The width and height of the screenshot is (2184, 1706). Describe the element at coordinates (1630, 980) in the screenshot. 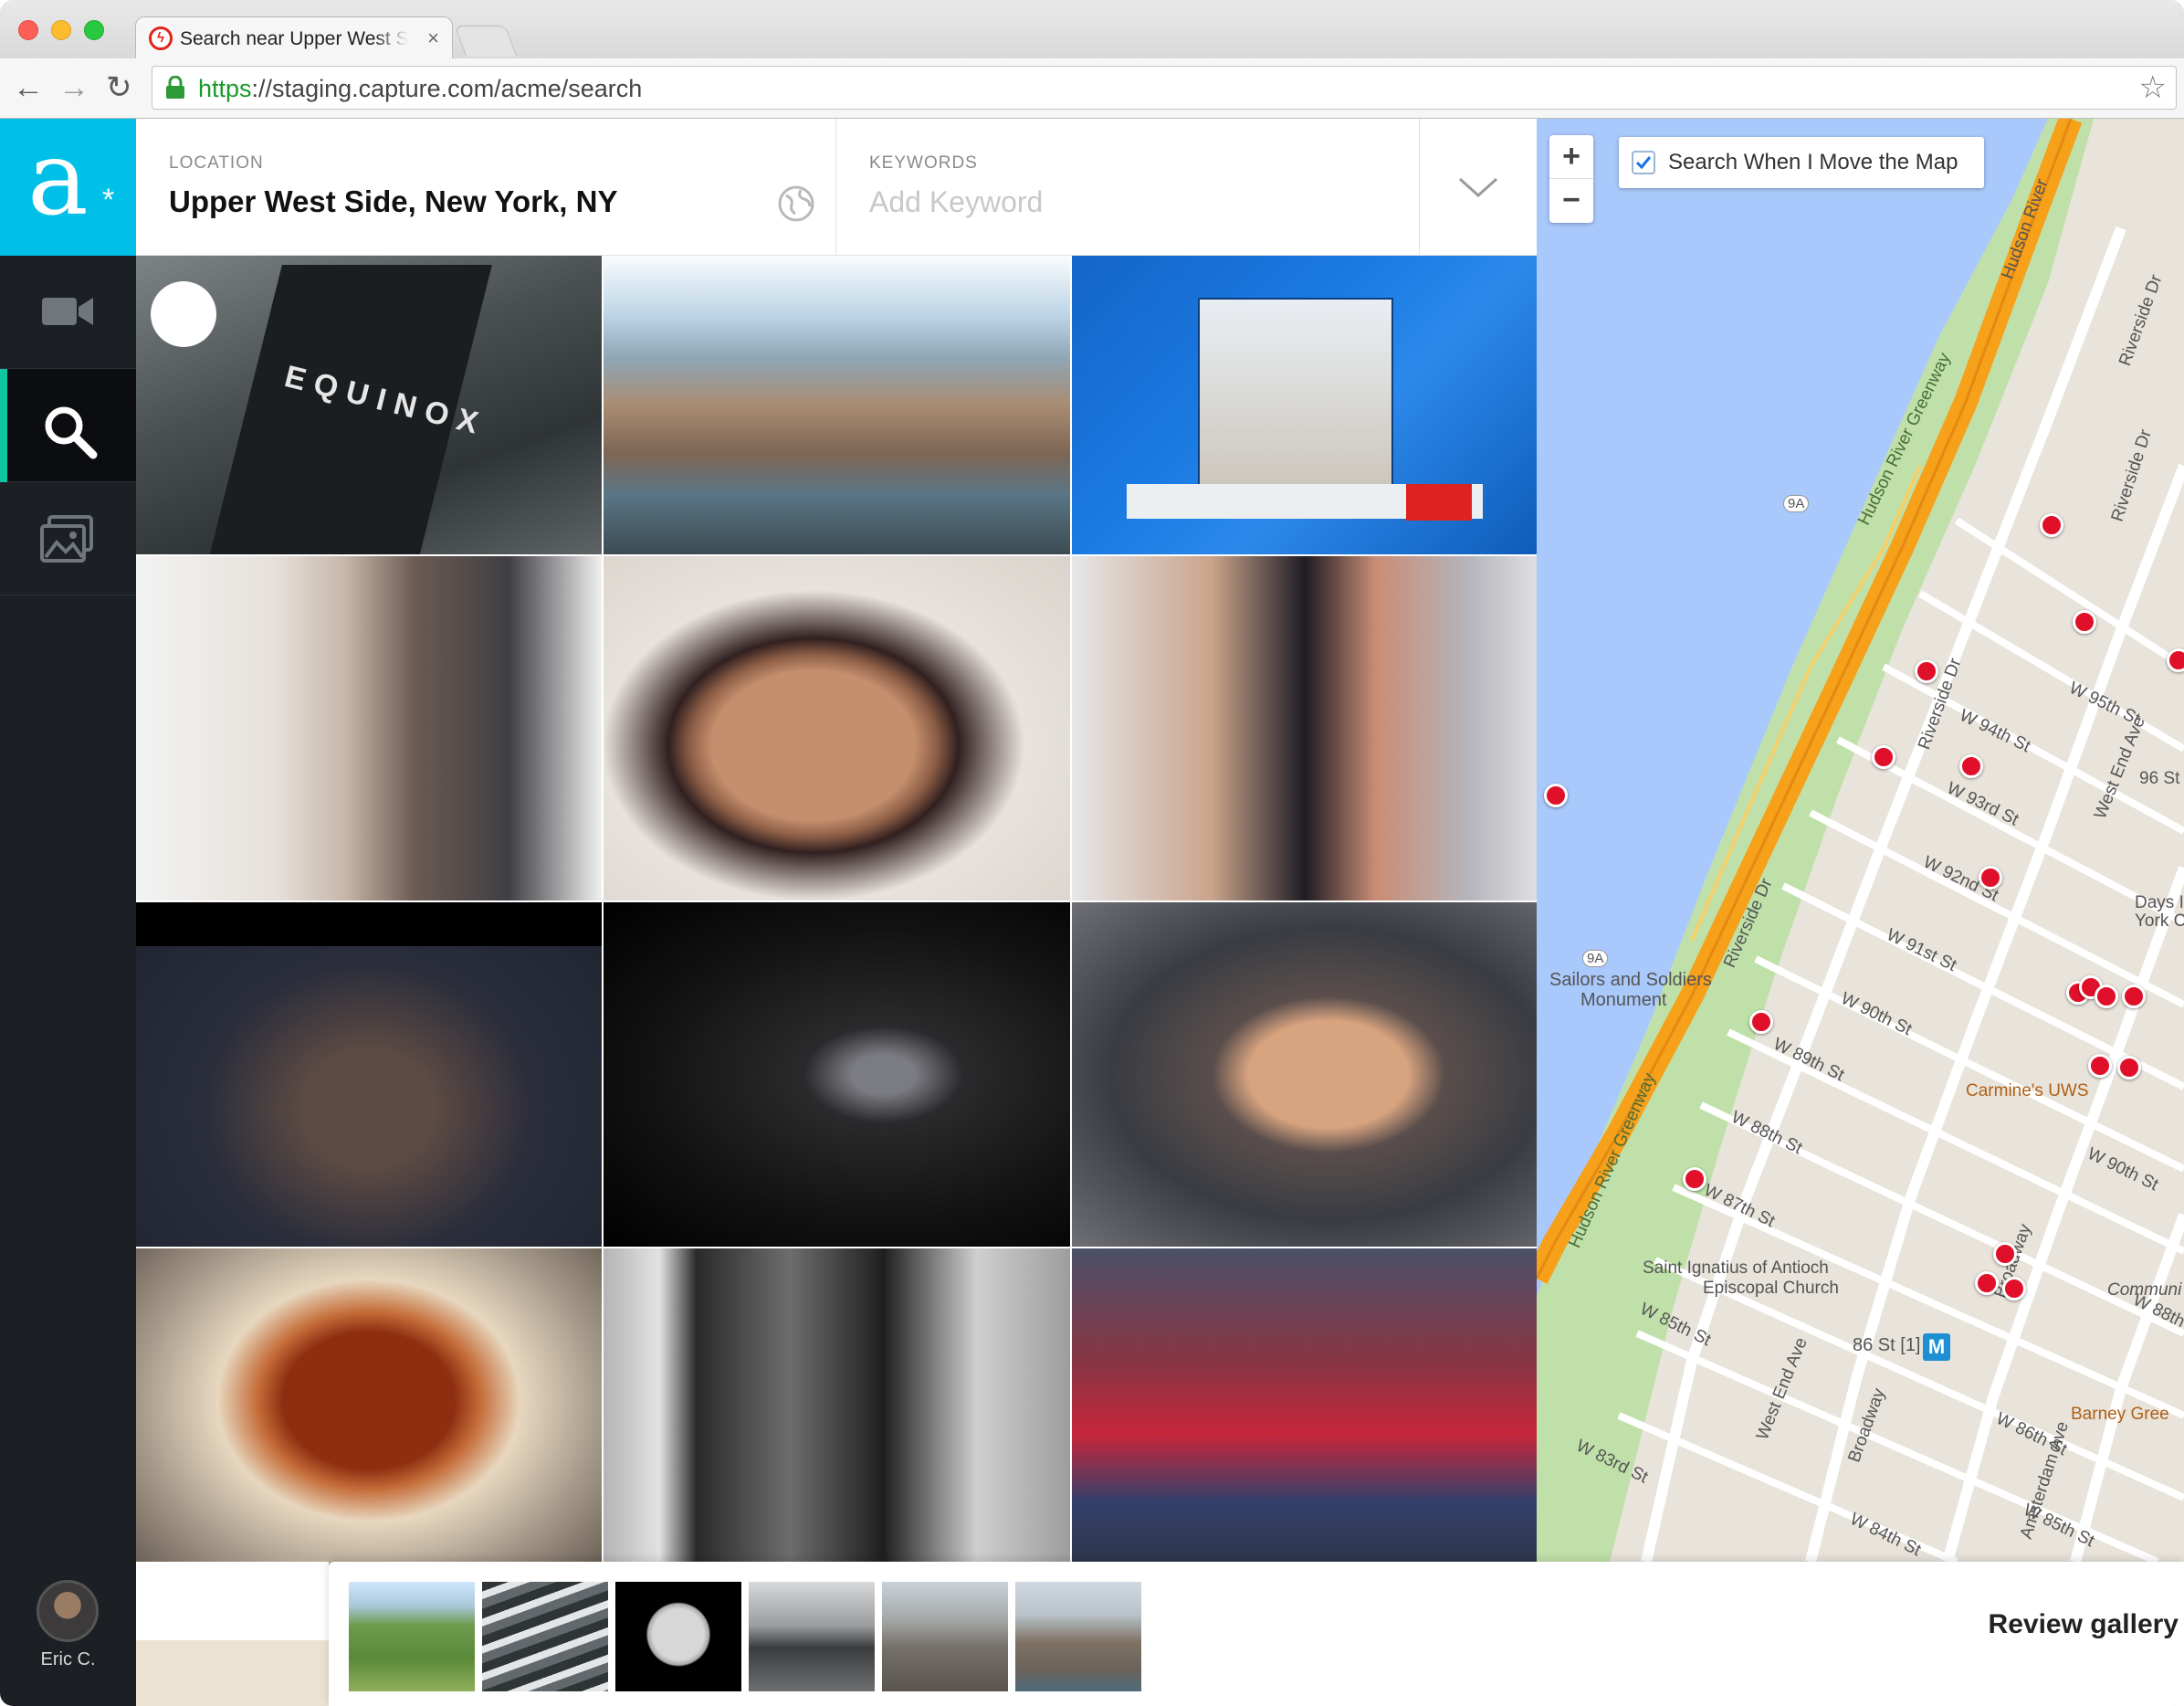

I see `poi-label: Sailors and Soldiers` at that location.